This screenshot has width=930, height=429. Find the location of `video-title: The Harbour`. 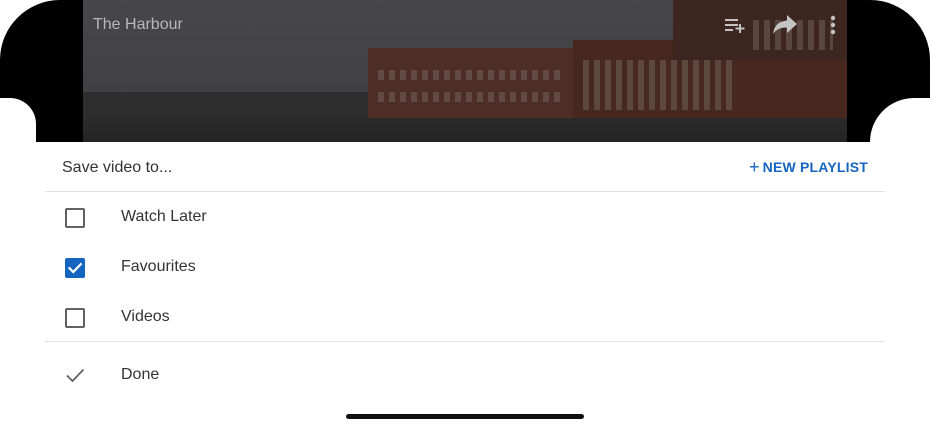

video-title: The Harbour is located at coordinates (138, 24).